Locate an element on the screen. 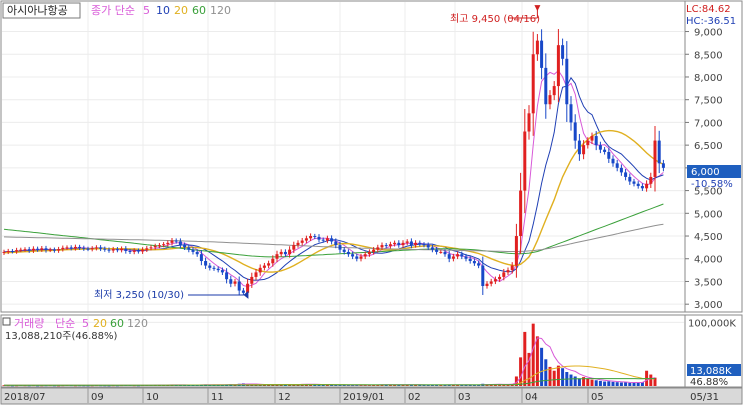 Image resolution: width=743 pixels, height=405 pixels. latest-volume-text: 13,088,210주(46.88%) is located at coordinates (61, 336).